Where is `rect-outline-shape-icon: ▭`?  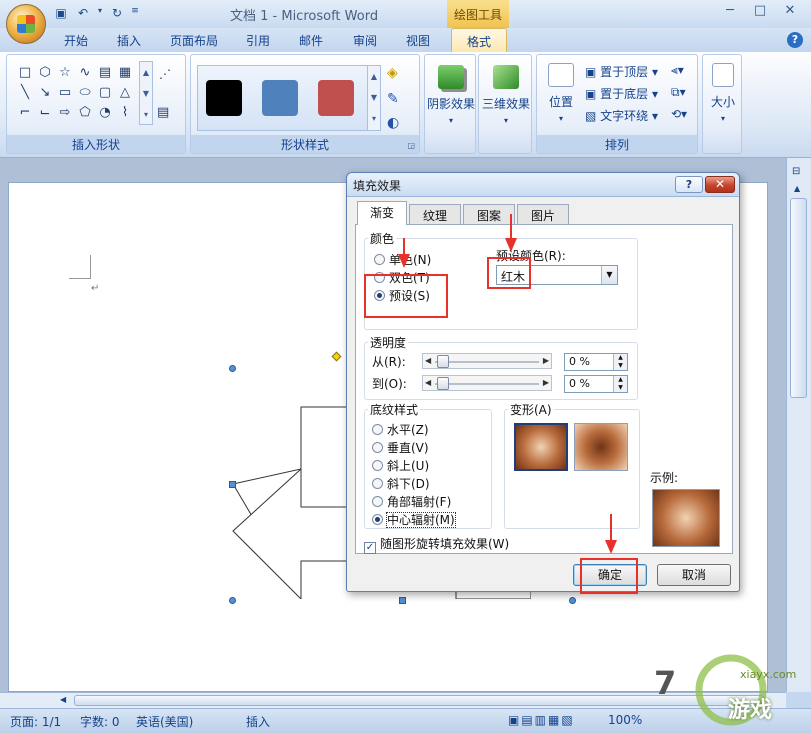 rect-outline-shape-icon: ▭ is located at coordinates (65, 93).